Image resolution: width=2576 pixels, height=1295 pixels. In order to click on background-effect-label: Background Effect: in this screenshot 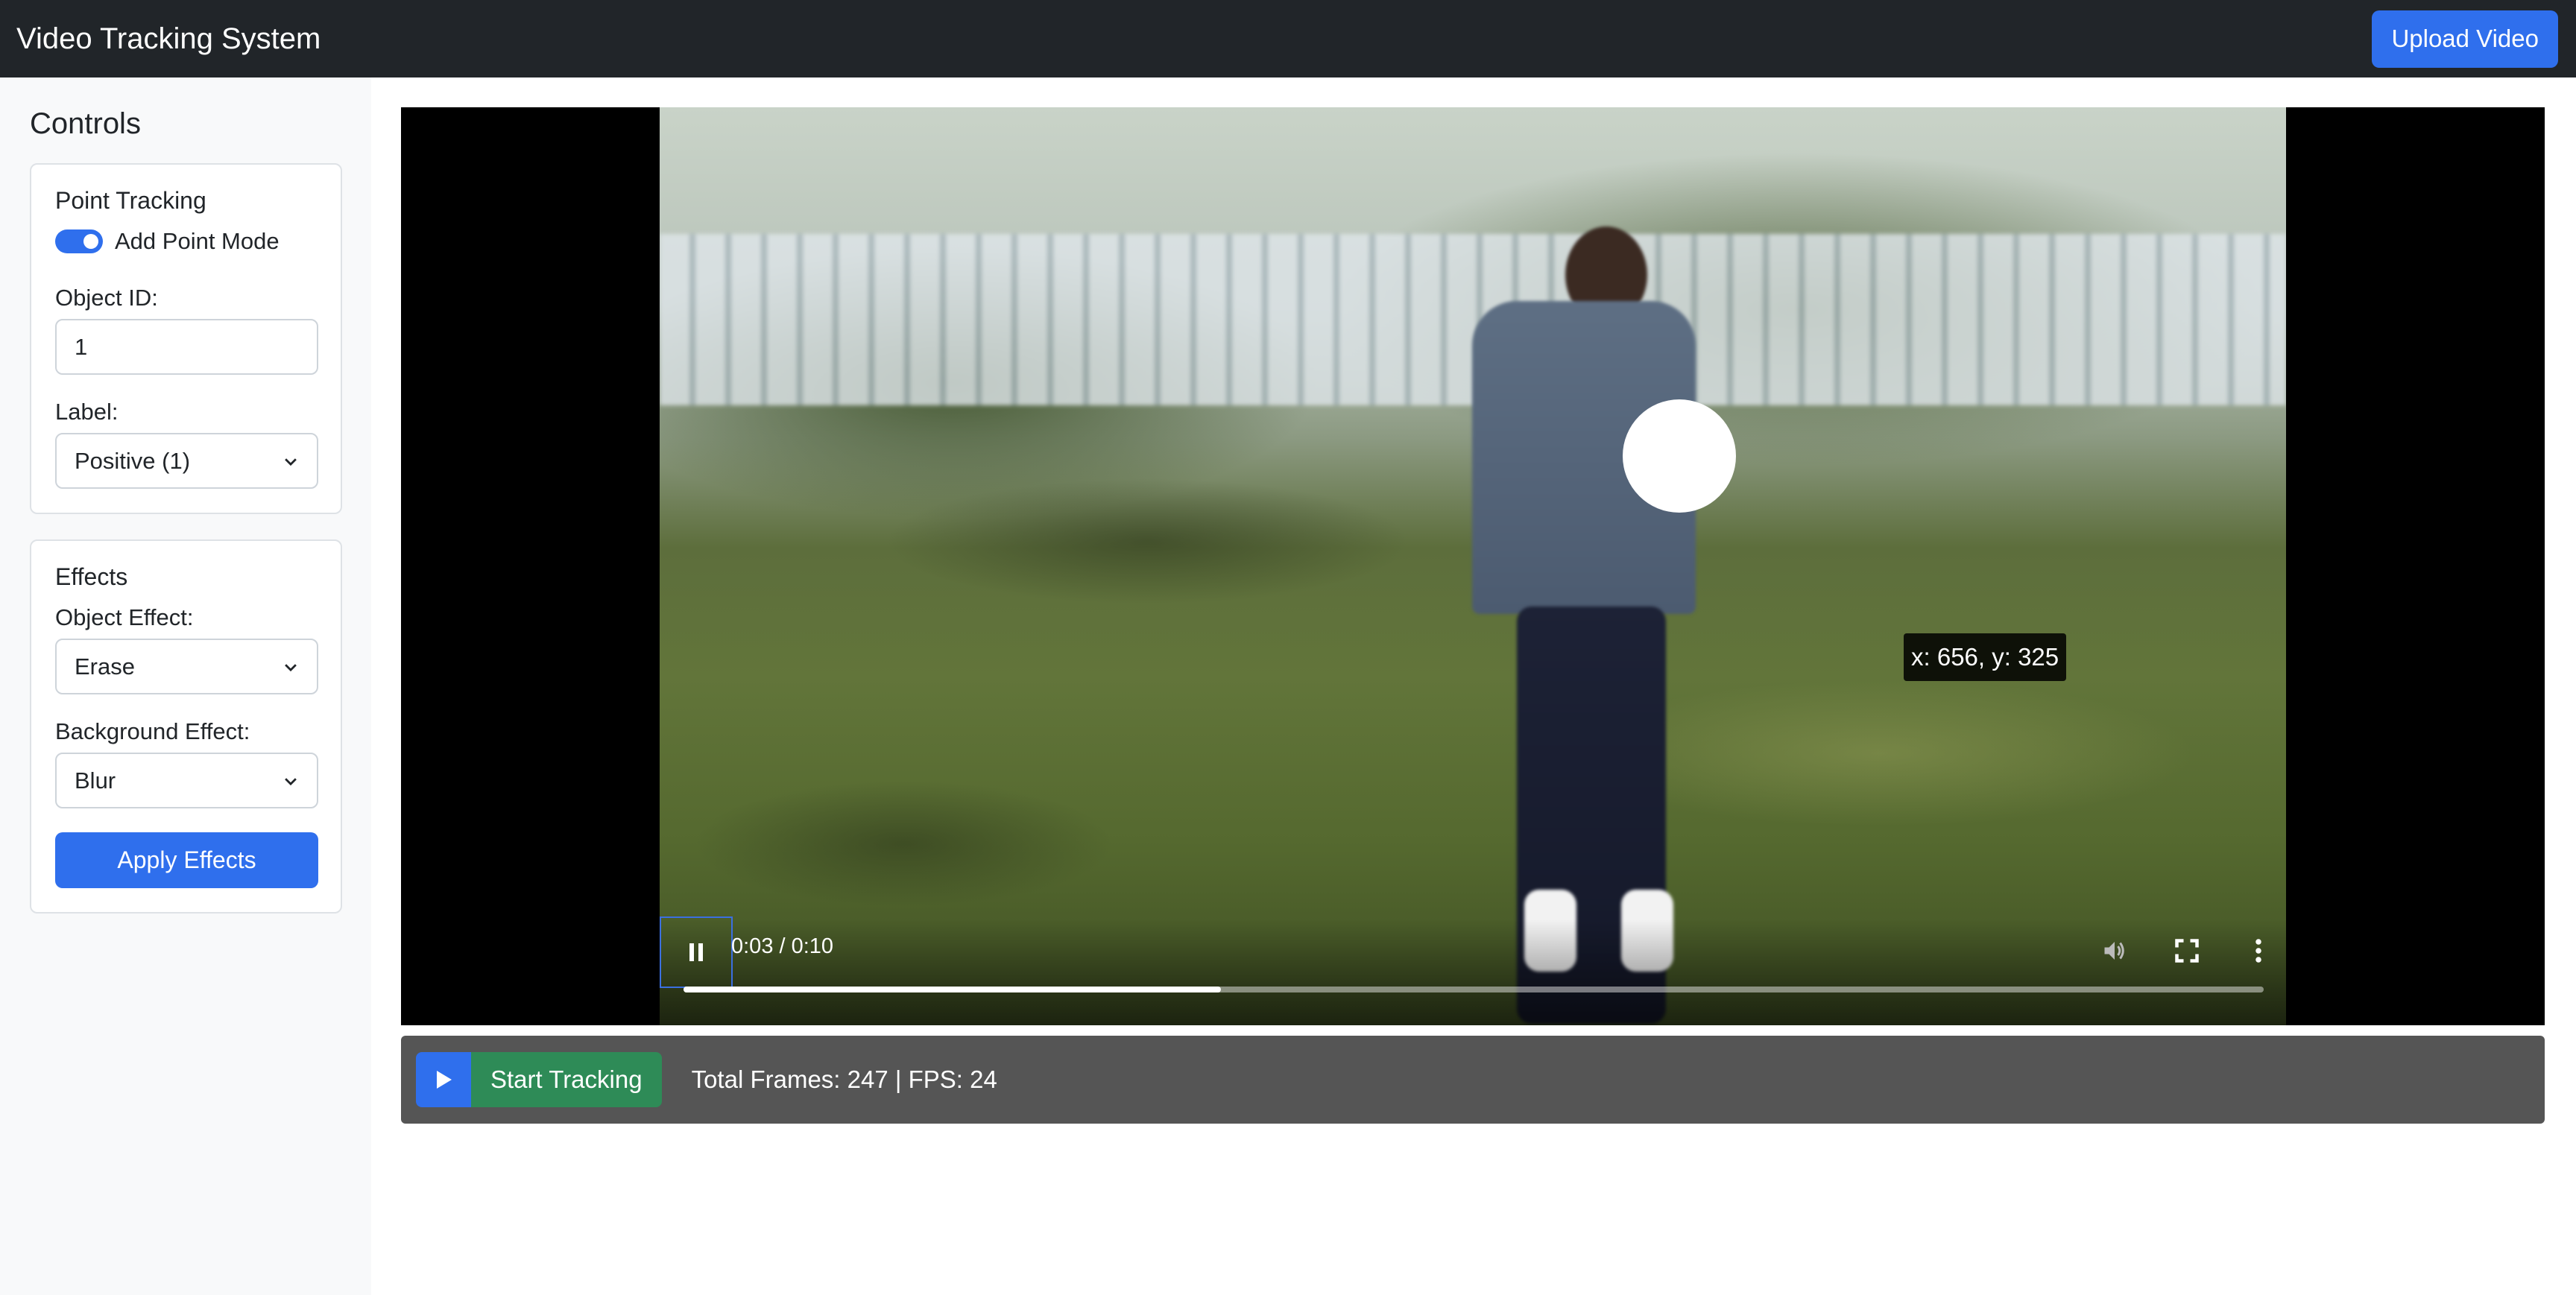, I will do `click(152, 731)`.